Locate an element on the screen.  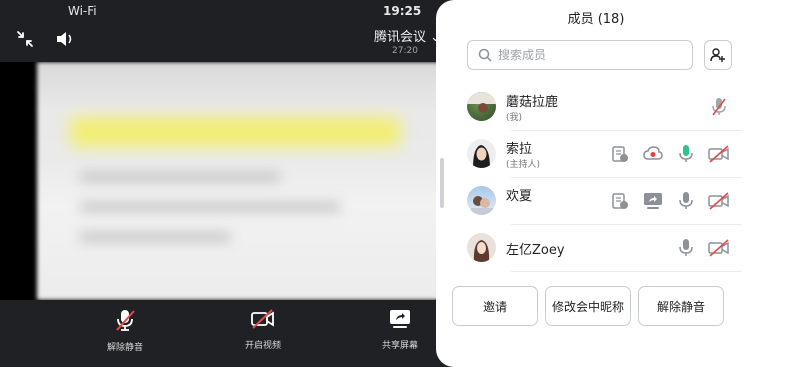
rename-in-meeting-button: 修改会中昵称 is located at coordinates (588, 306).